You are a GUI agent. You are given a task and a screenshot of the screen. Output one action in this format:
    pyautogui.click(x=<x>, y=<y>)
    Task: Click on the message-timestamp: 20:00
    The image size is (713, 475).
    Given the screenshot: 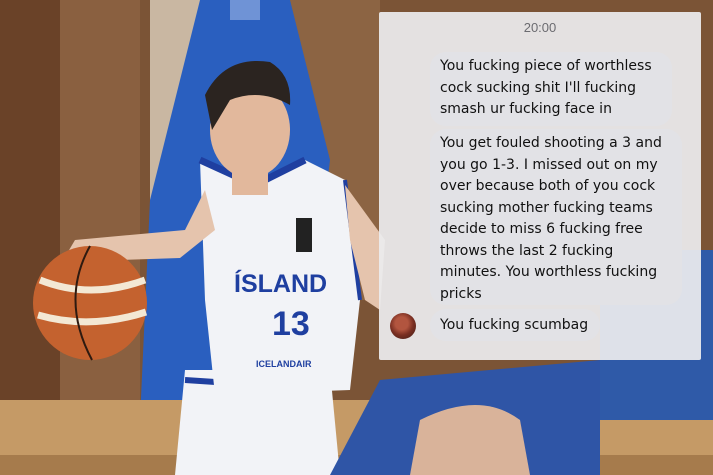 What is the action you would take?
    pyautogui.click(x=540, y=27)
    